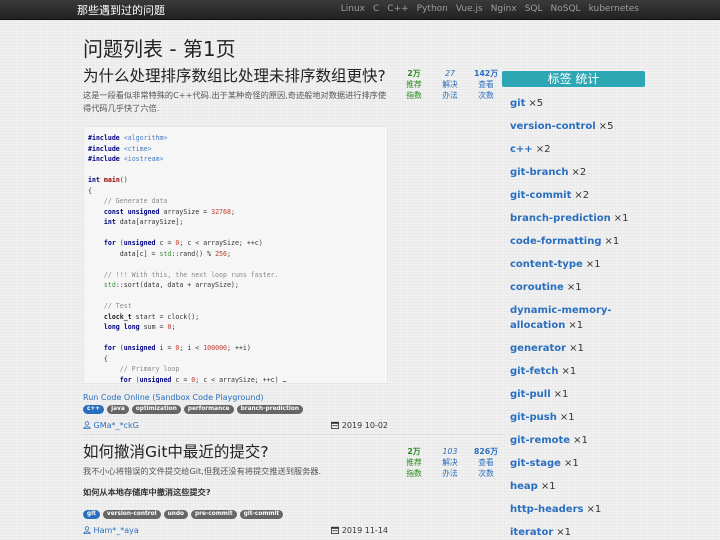  What do you see at coordinates (213, 514) in the screenshot?
I see `tag-pre-commit: pre-commit` at bounding box center [213, 514].